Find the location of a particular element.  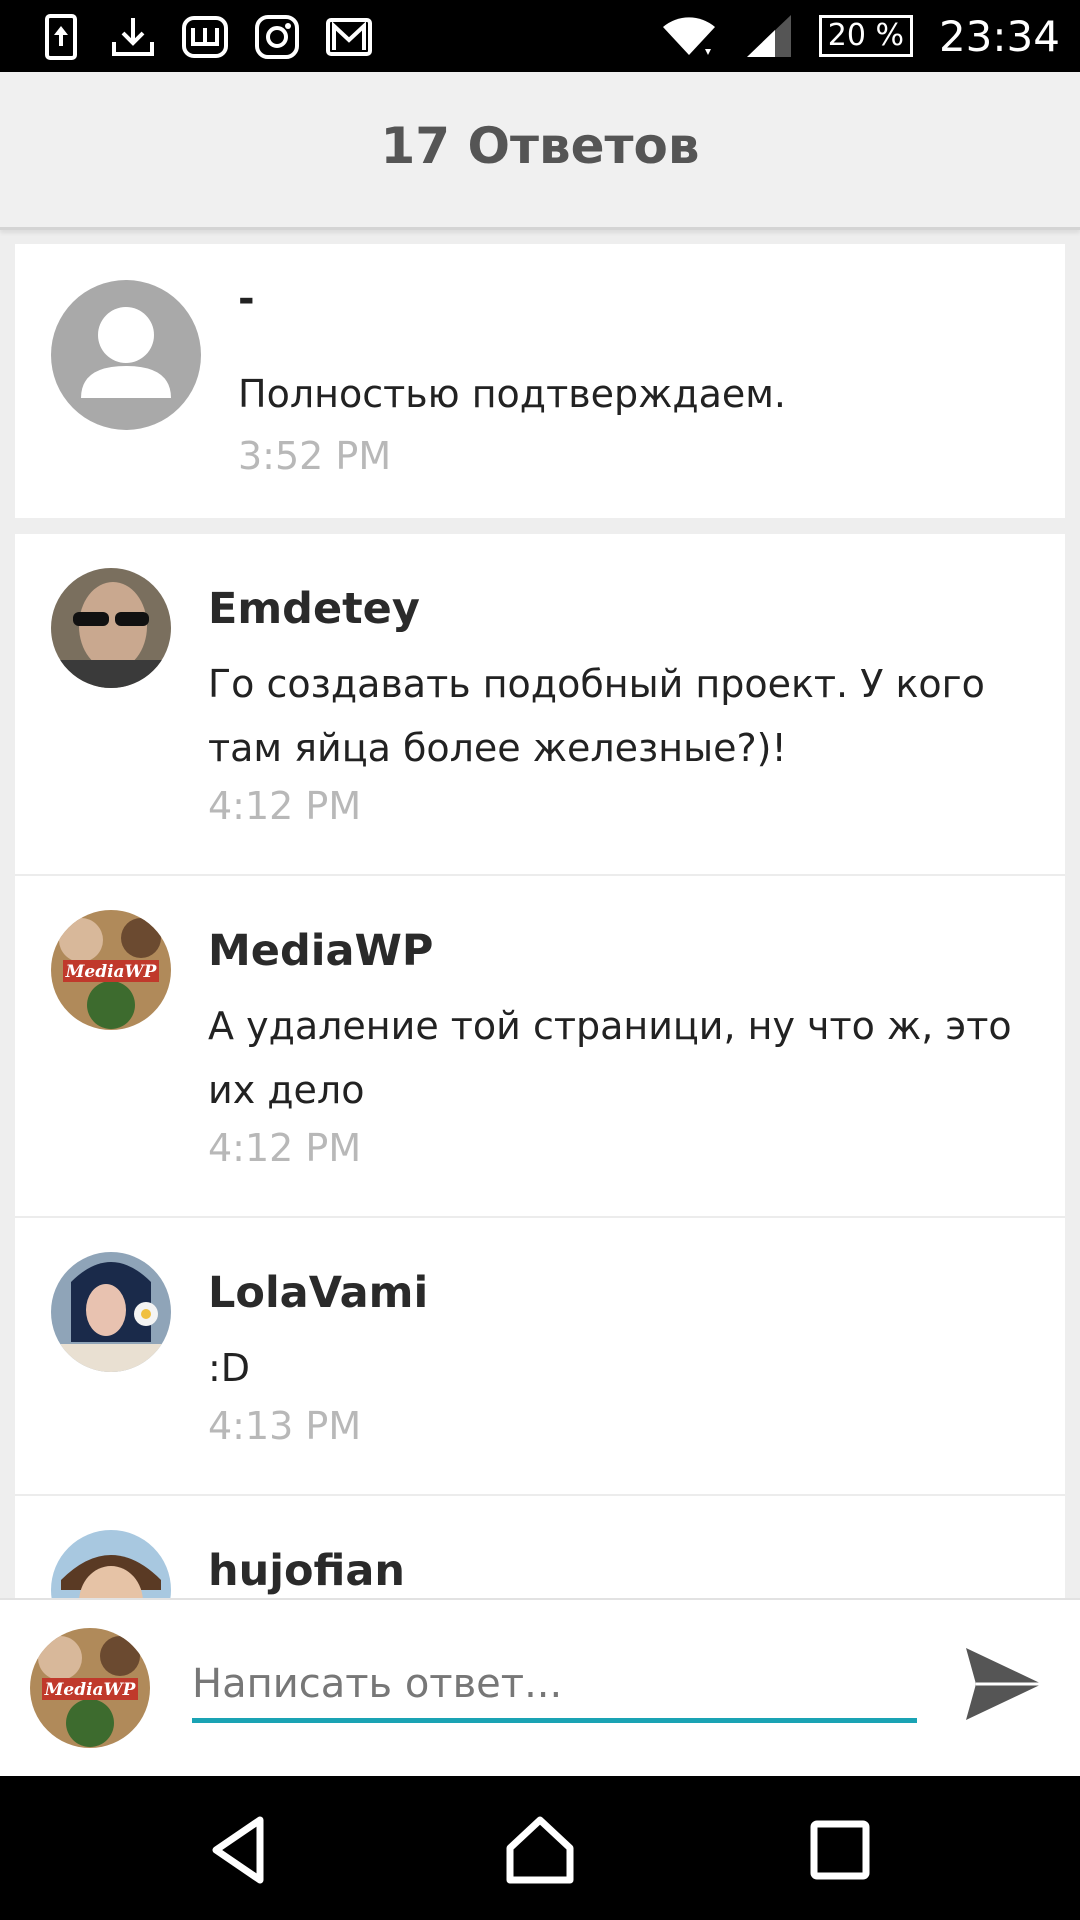

download-notification-icon is located at coordinates (133, 37).